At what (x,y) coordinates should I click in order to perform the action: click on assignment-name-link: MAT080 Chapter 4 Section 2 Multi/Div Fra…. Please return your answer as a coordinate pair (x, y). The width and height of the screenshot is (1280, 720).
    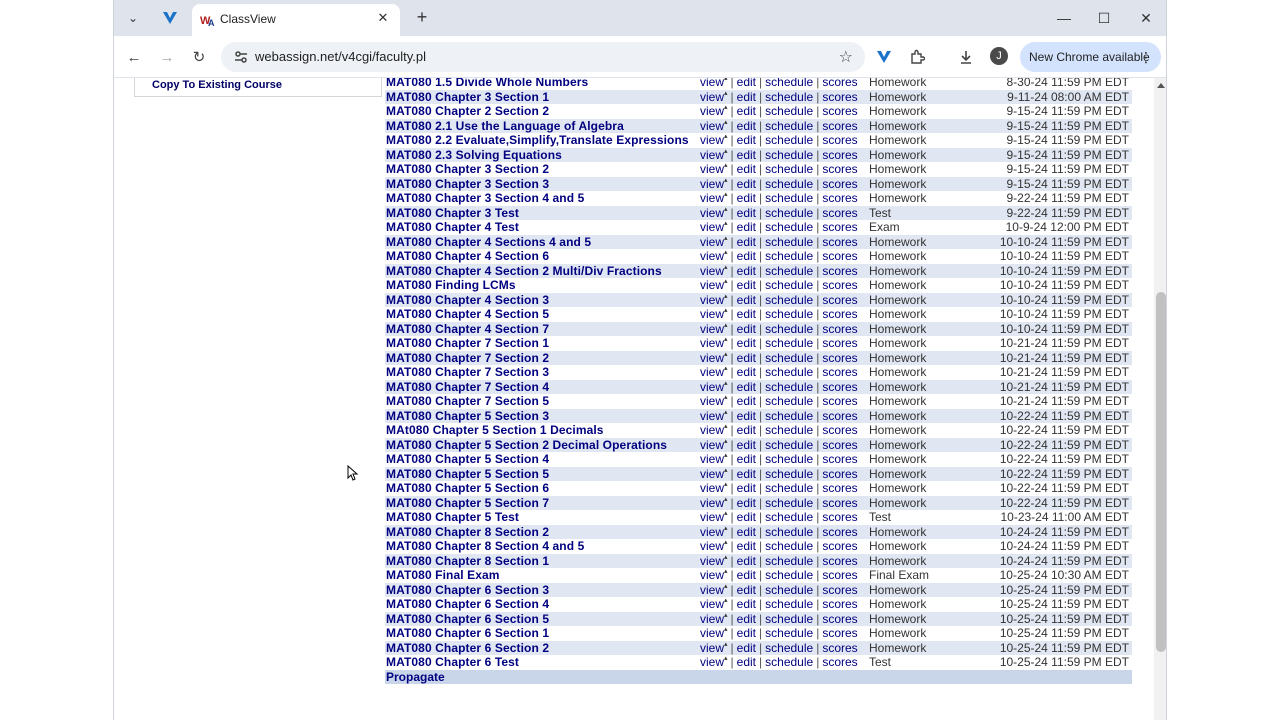
    Looking at the image, I should click on (524, 271).